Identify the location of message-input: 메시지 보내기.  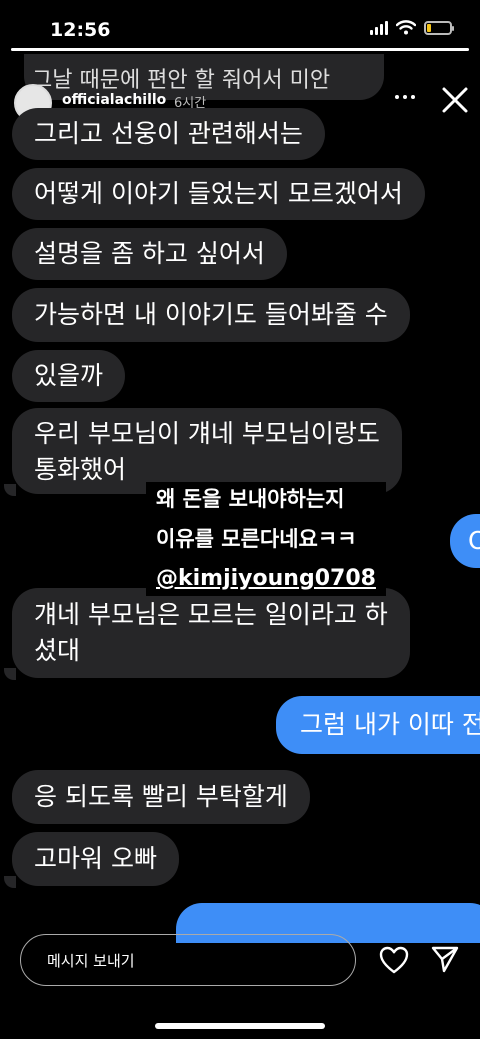
(188, 960).